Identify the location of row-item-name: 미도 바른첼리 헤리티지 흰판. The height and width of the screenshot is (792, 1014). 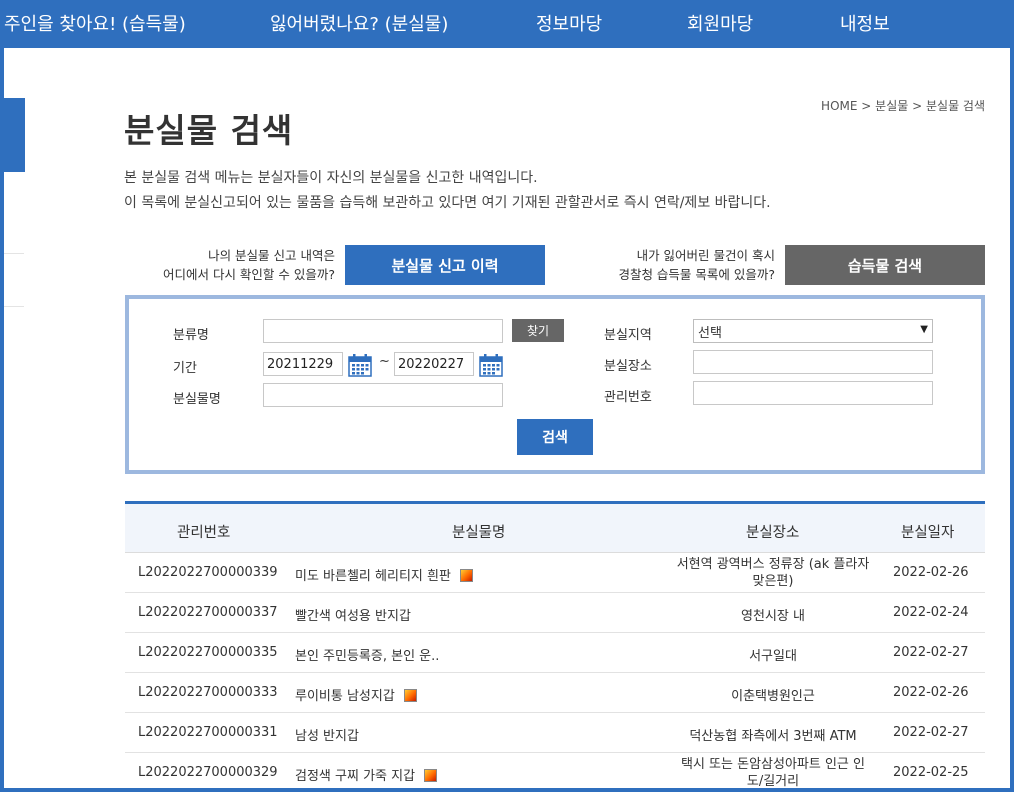
(373, 576).